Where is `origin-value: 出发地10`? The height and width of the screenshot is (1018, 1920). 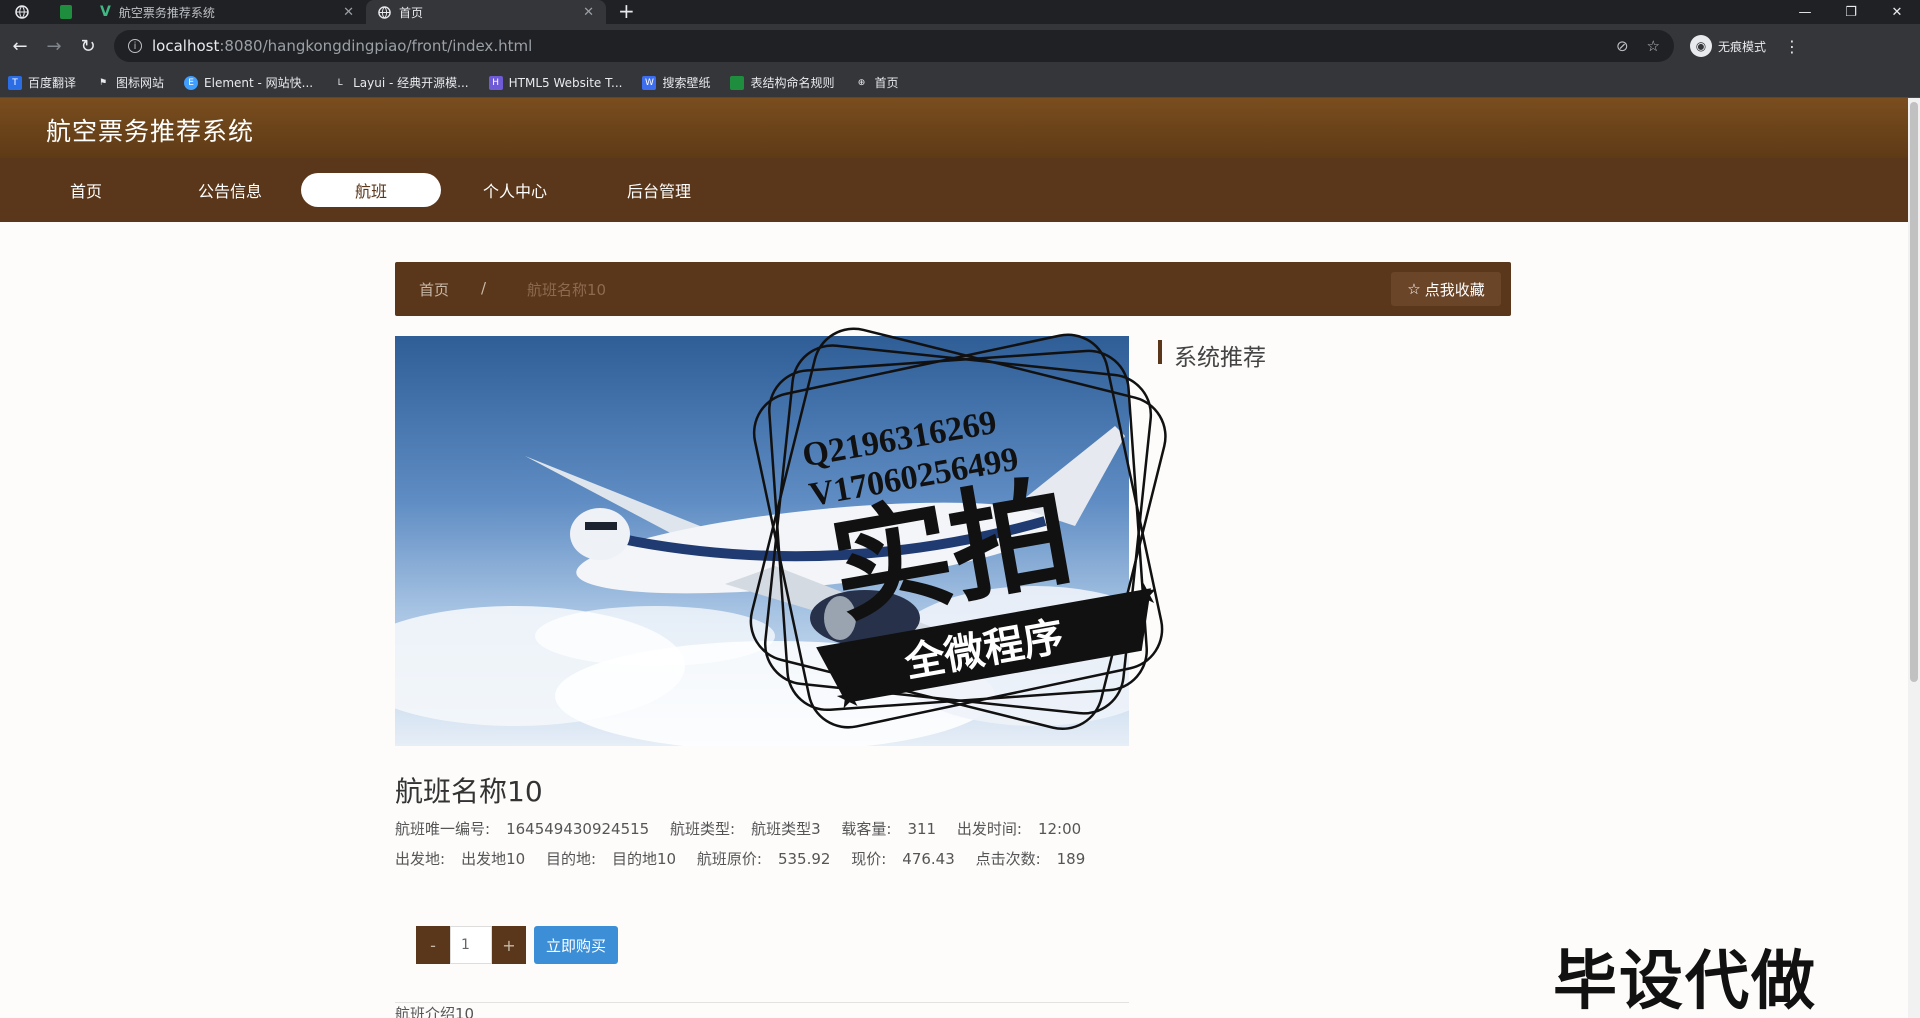 origin-value: 出发地10 is located at coordinates (493, 859).